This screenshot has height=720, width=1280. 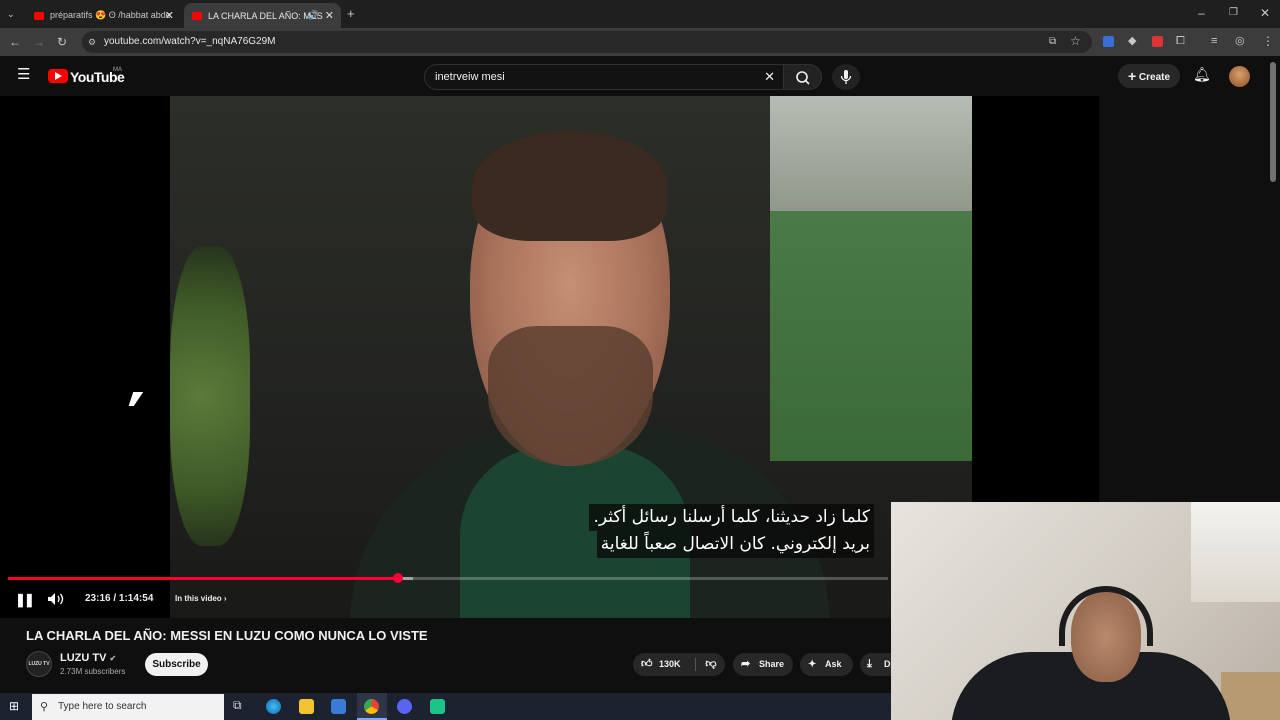 I want to click on extension-red-icon, so click(x=1157, y=41).